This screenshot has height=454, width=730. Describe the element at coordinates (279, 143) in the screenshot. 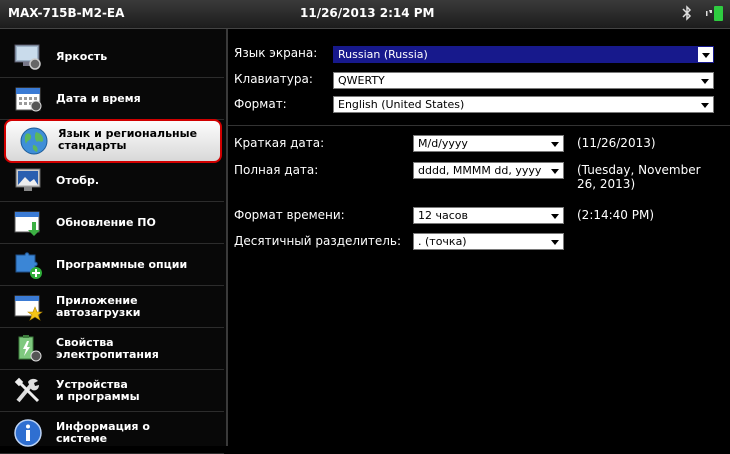

I see `short-date-label: Краткая дата:` at that location.